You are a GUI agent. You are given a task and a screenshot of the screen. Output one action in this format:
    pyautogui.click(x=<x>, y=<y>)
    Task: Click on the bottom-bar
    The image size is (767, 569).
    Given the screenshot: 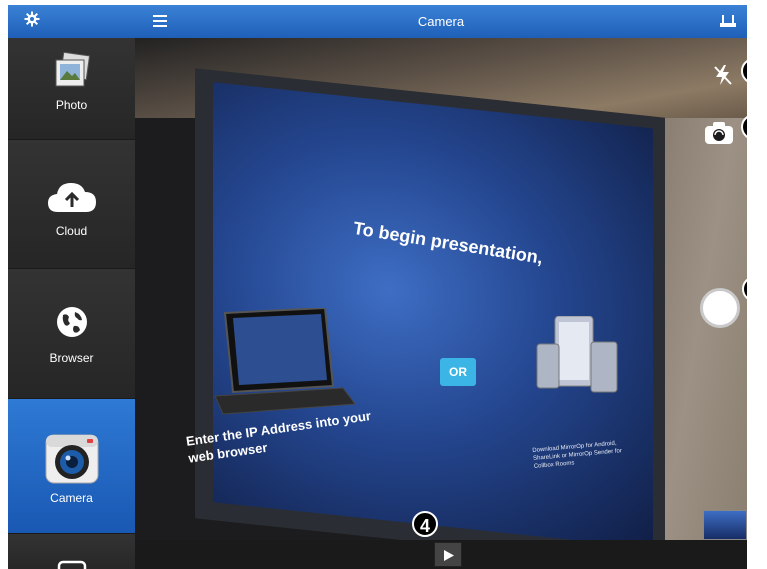 What is the action you would take?
    pyautogui.click(x=441, y=554)
    